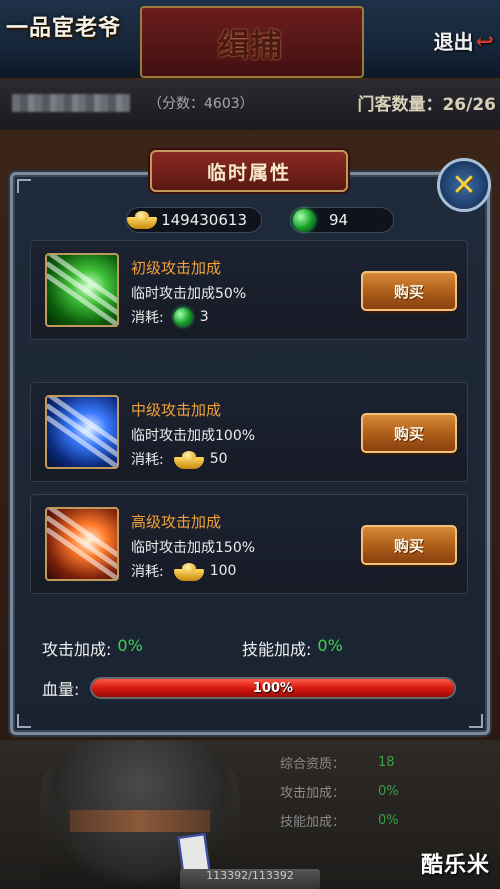  What do you see at coordinates (426, 105) in the screenshot?
I see `guest-count: 门客数量：26/26` at bounding box center [426, 105].